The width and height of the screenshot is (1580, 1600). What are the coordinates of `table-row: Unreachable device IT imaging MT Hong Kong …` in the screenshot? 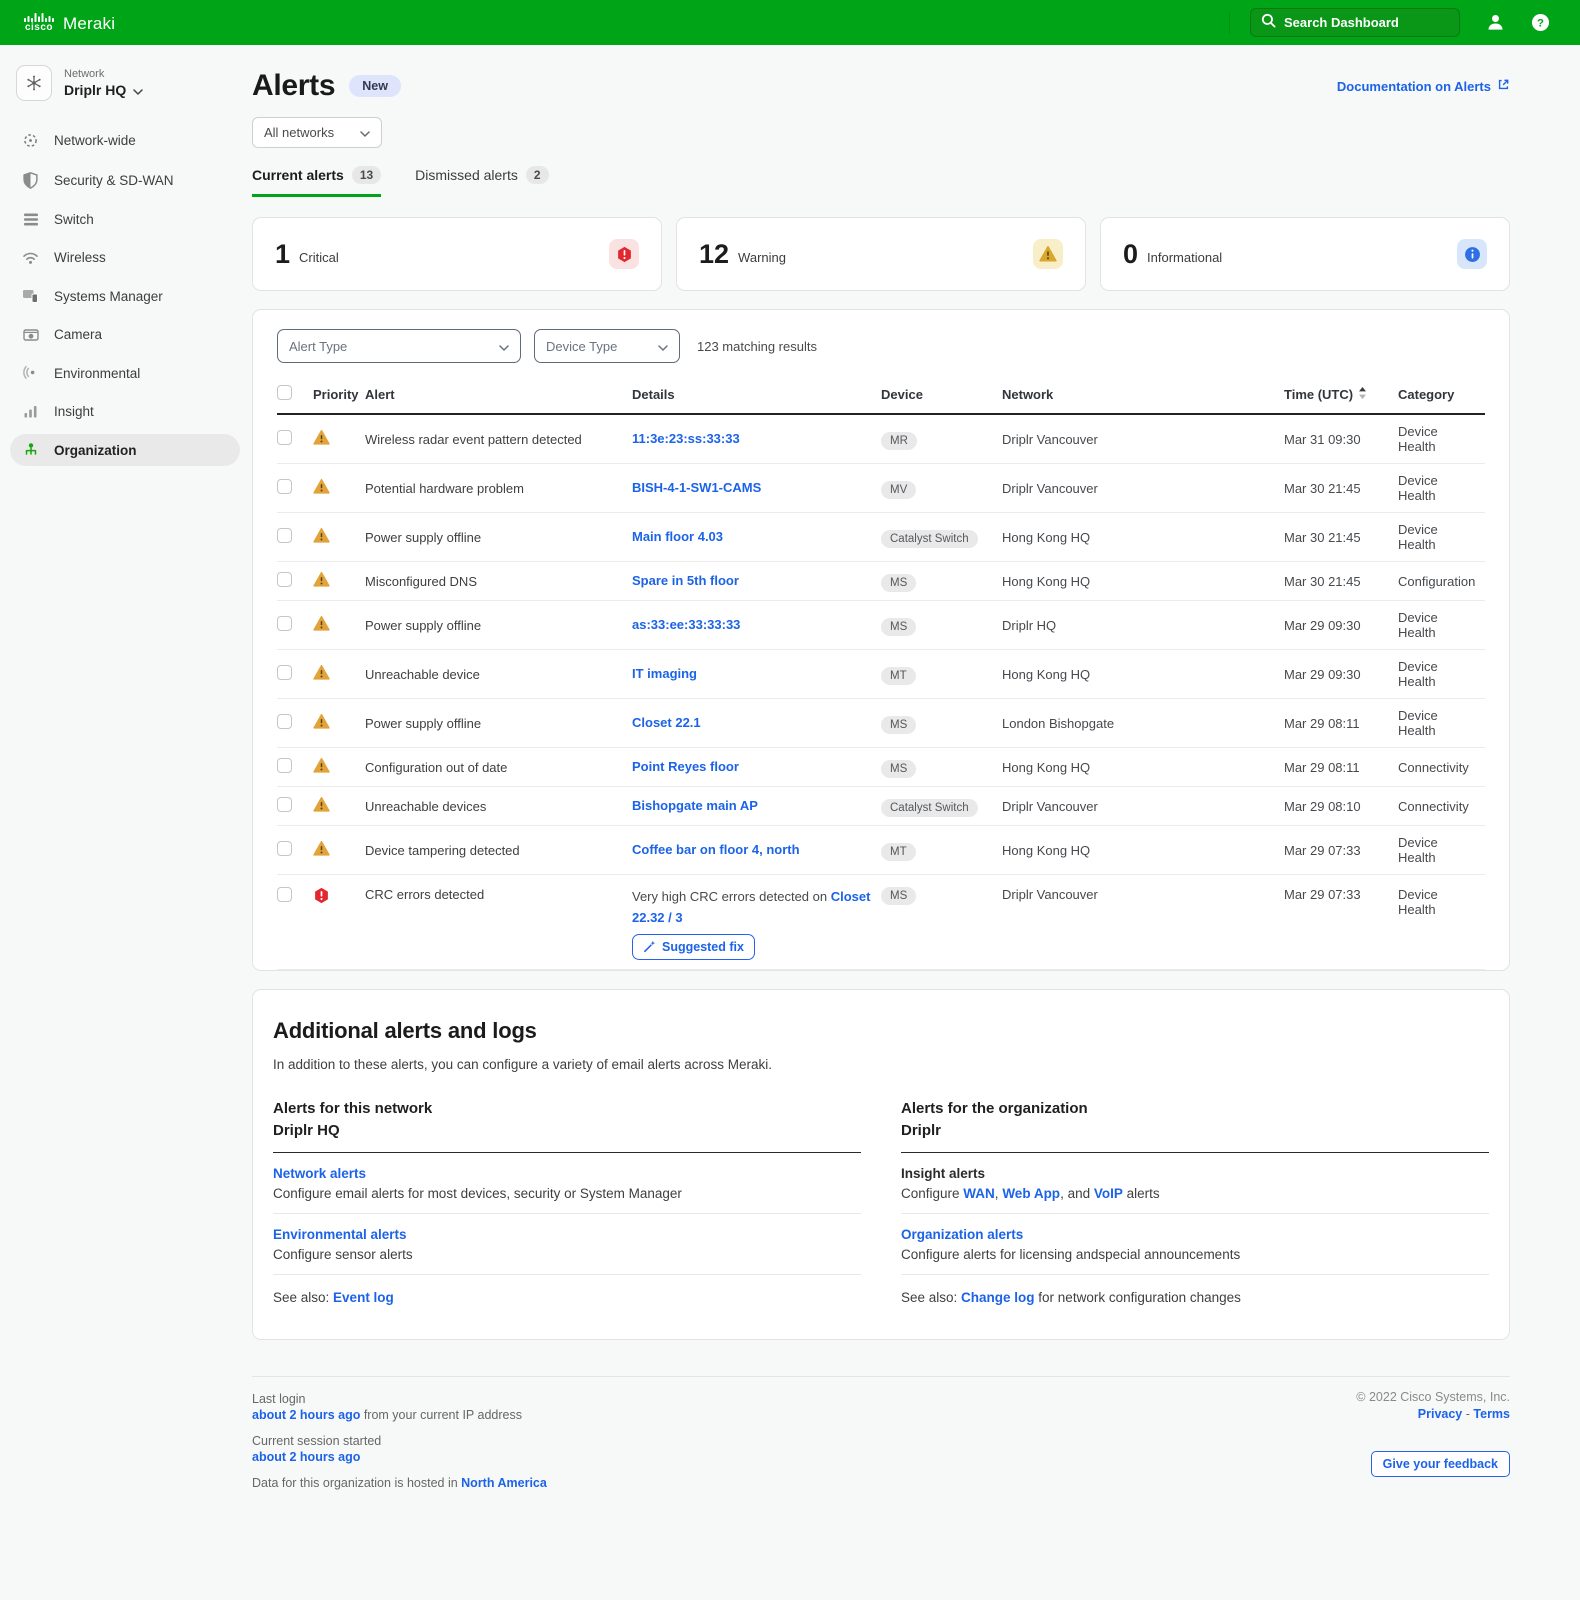 It's located at (881, 675).